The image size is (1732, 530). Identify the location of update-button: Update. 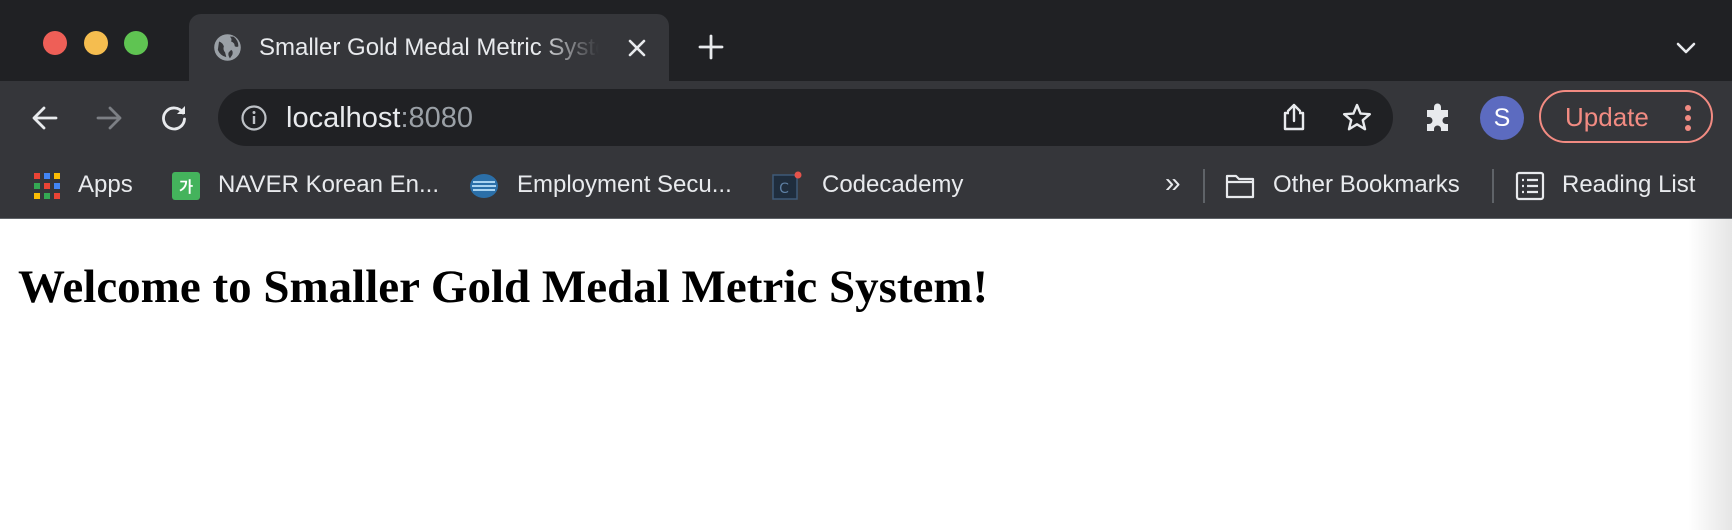
(1626, 116).